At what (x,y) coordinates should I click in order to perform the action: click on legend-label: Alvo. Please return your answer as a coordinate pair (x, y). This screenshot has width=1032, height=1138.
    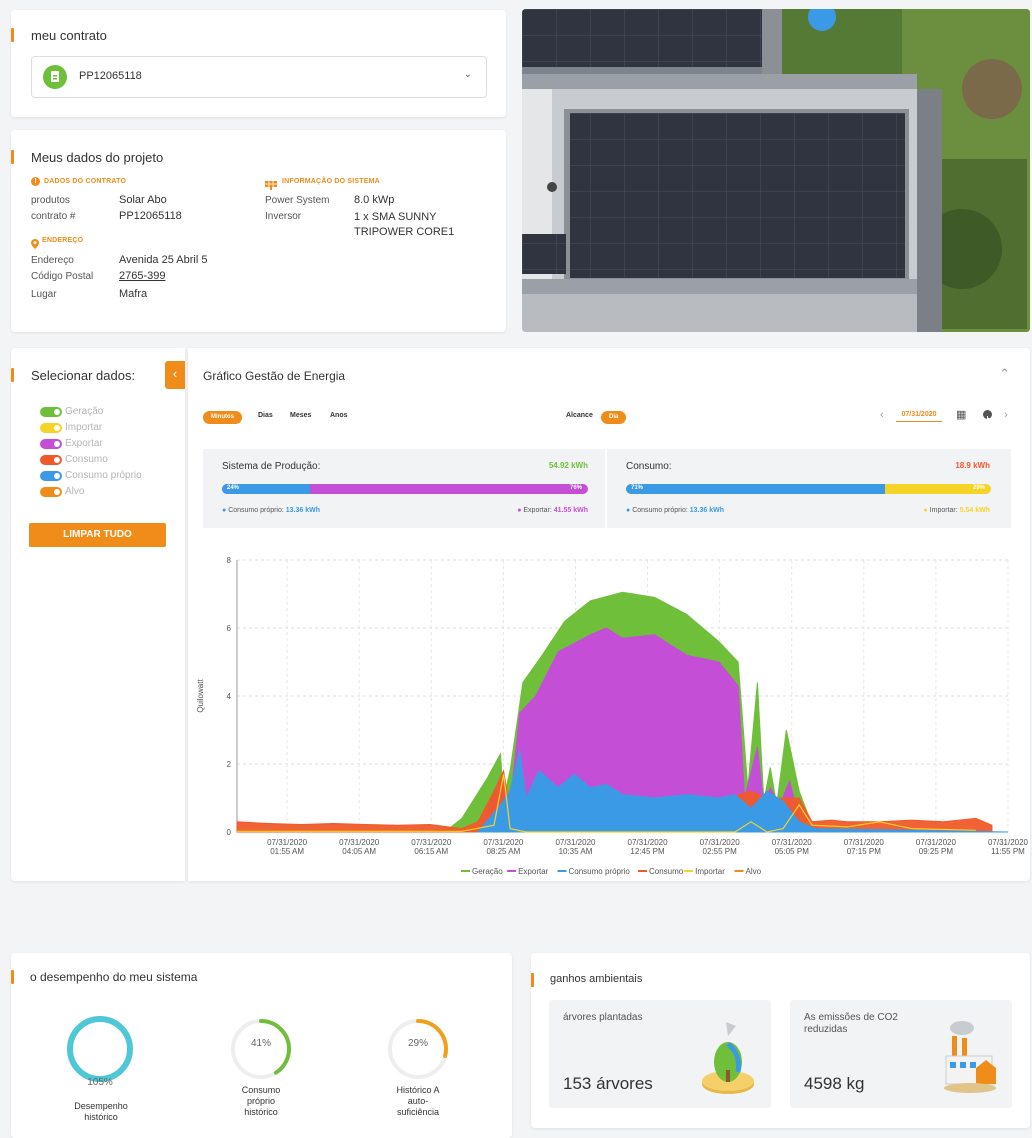
    Looking at the image, I should click on (754, 871).